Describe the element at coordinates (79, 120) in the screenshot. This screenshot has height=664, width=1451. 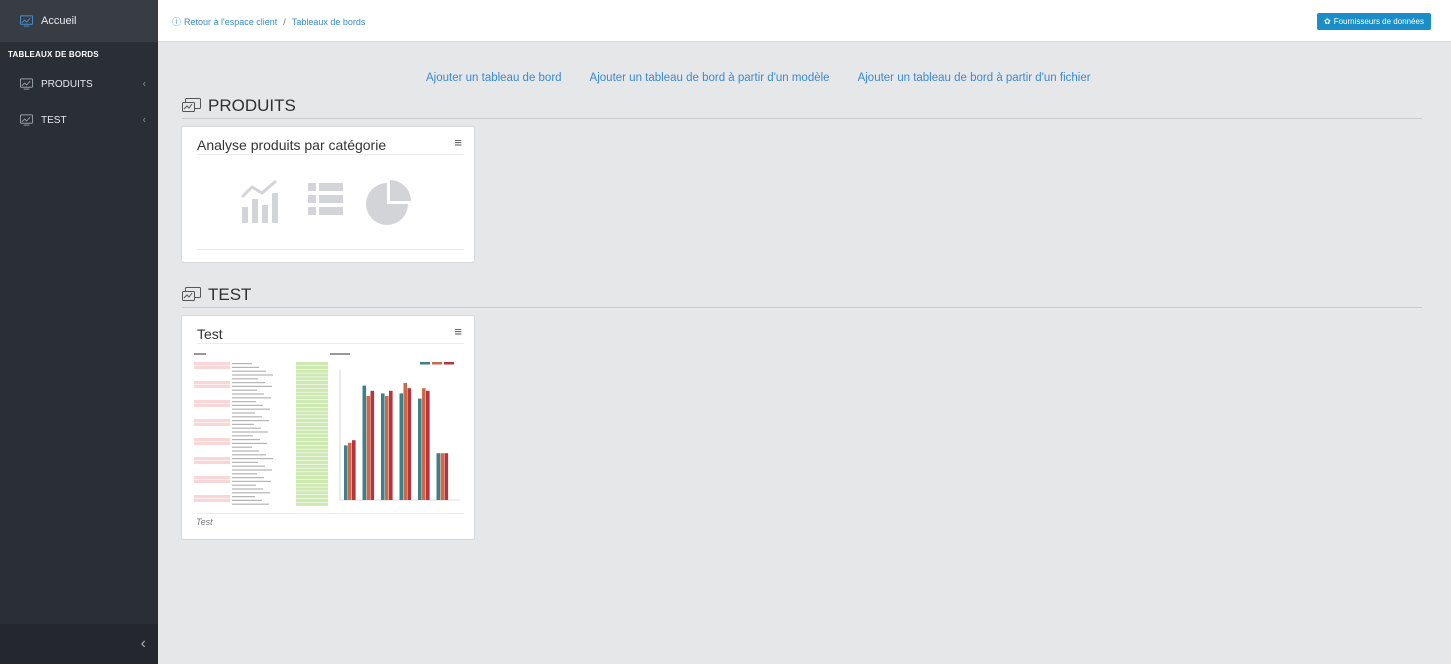
I see `sidebar-item-test: TEST ‹` at that location.